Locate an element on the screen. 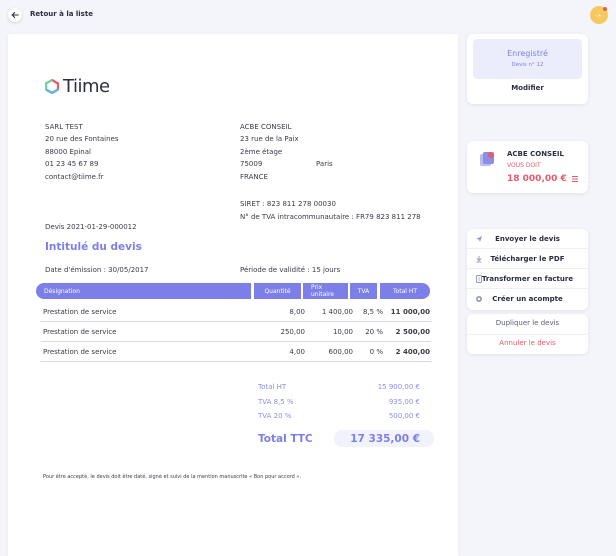 The image size is (616, 556). column-header-tva: TVA is located at coordinates (363, 291).